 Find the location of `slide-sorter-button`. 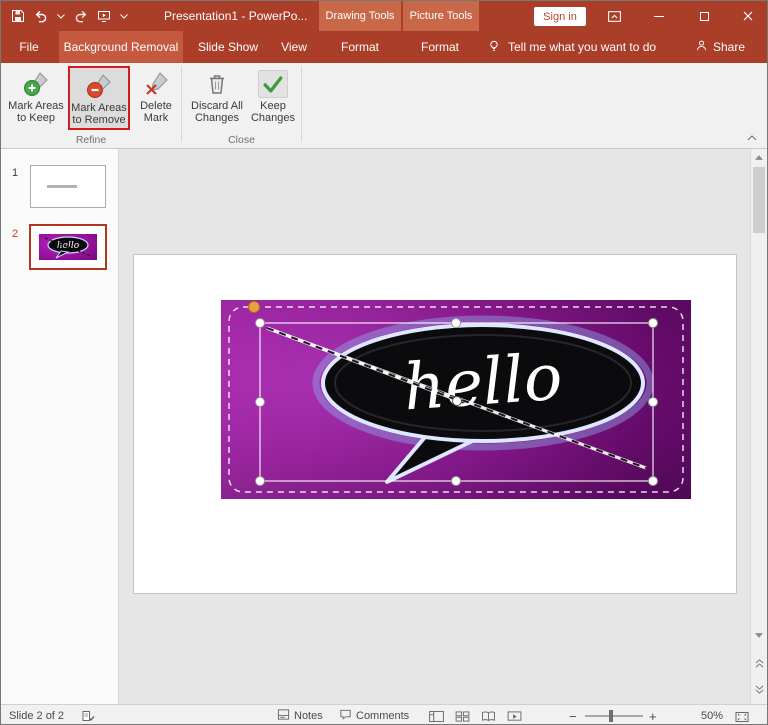

slide-sorter-button is located at coordinates (462, 716).